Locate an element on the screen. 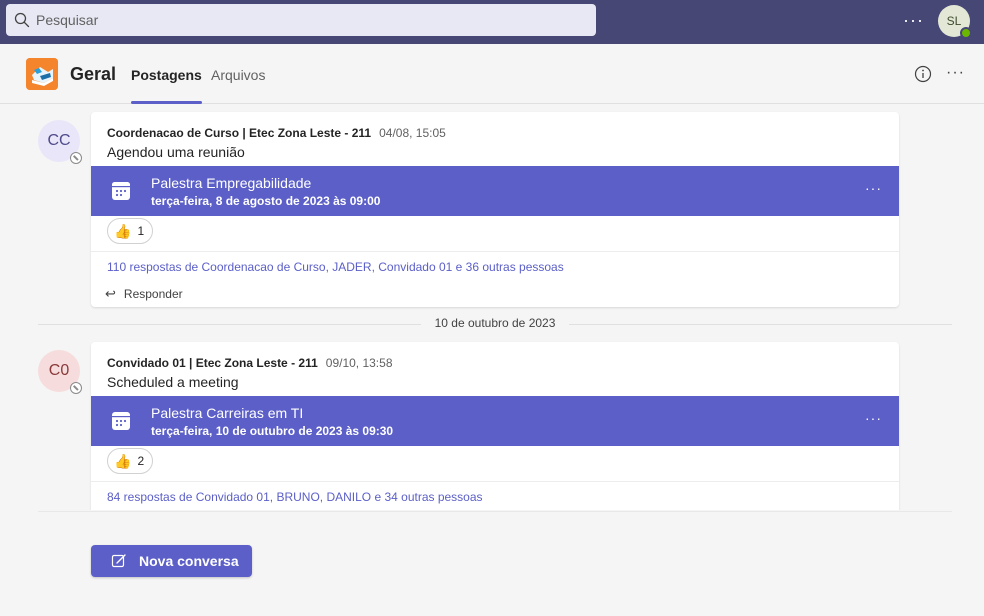 The height and width of the screenshot is (616, 984). compose-icon is located at coordinates (118, 561).